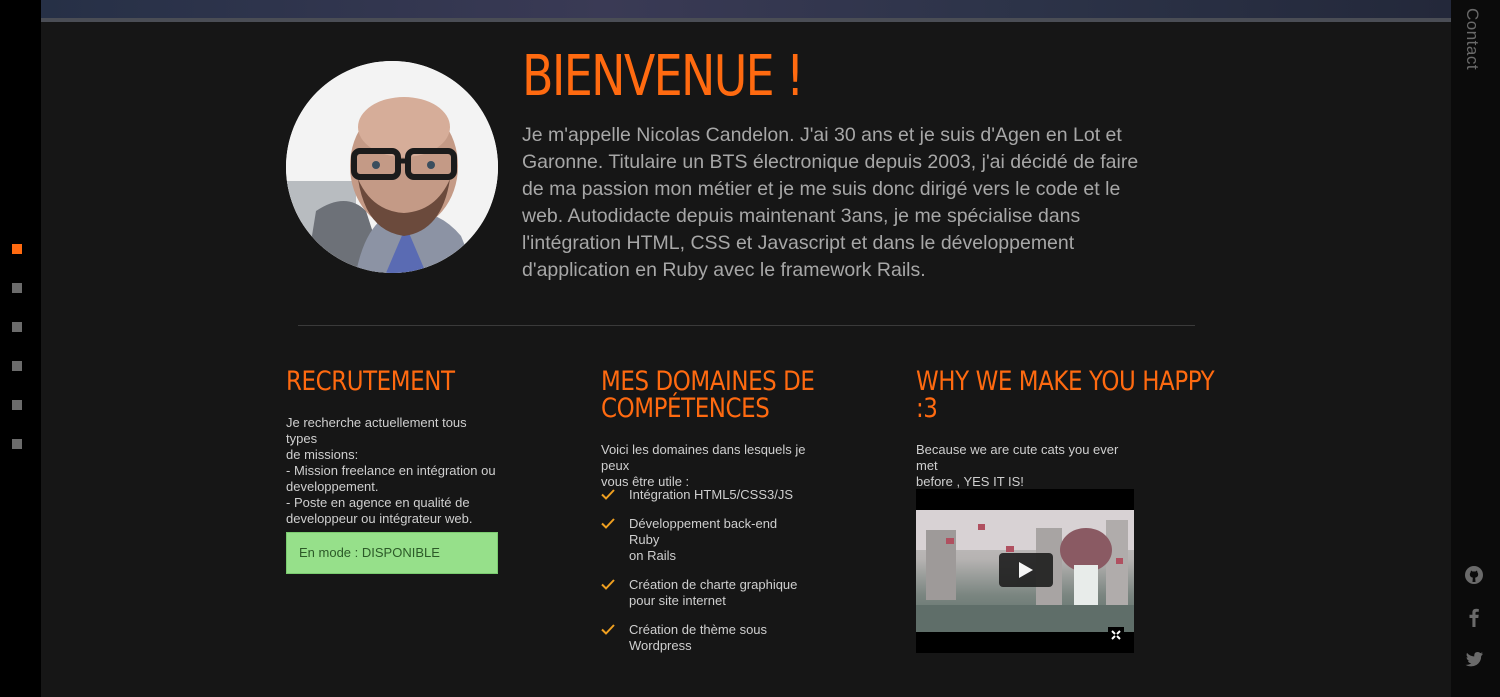 Image resolution: width=1500 pixels, height=697 pixels. What do you see at coordinates (1474, 659) in the screenshot?
I see `twitter-icon` at bounding box center [1474, 659].